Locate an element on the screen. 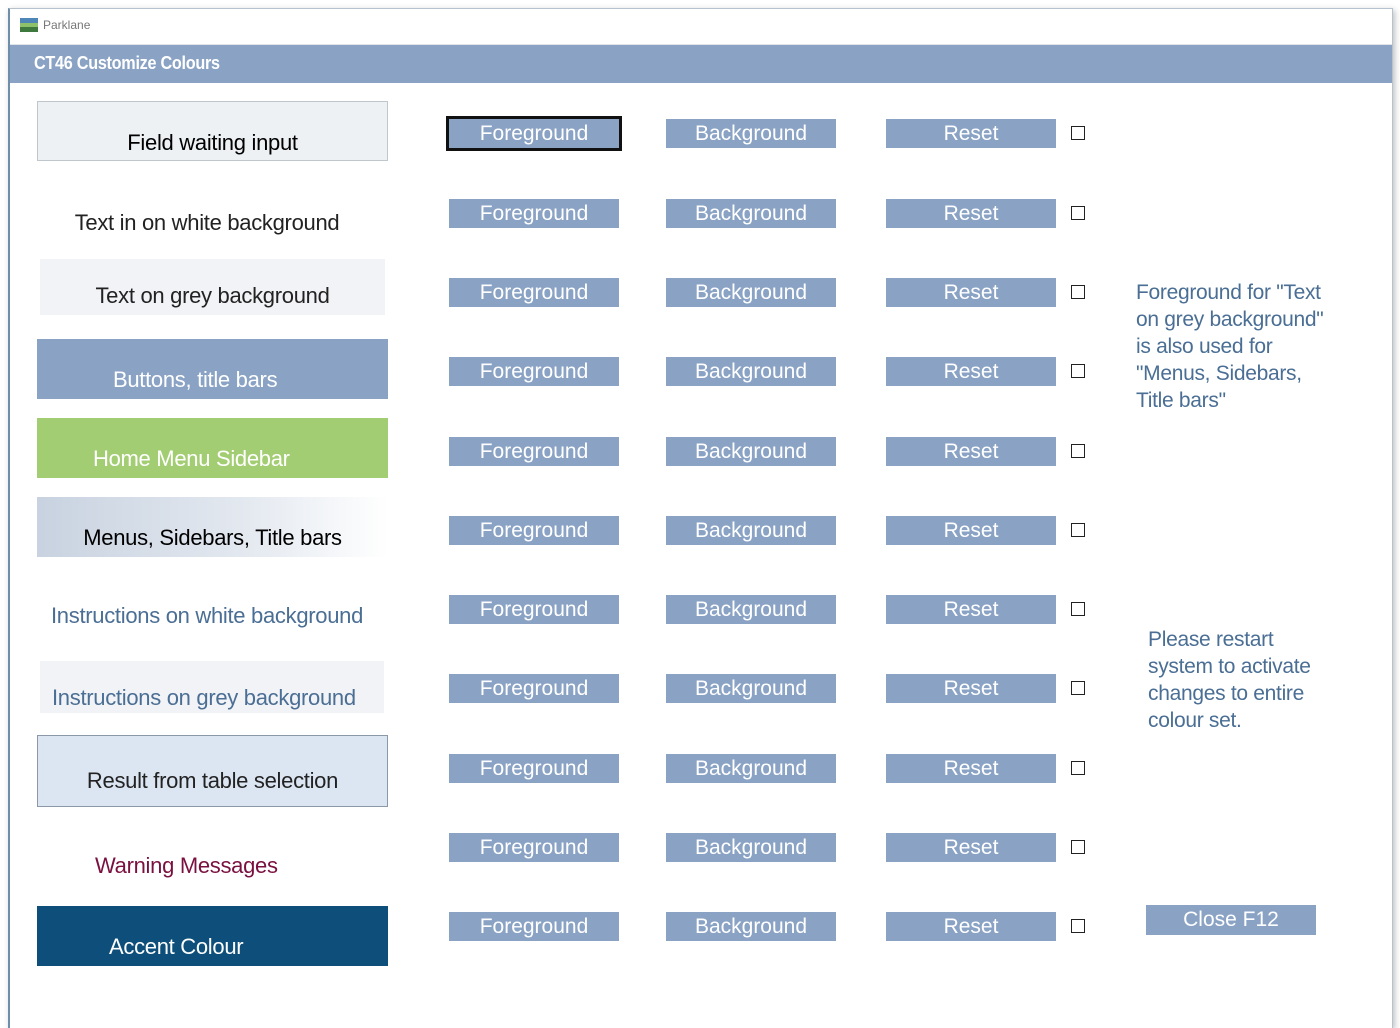 This screenshot has height=1028, width=1400. note-line: colour set. is located at coordinates (1195, 720).